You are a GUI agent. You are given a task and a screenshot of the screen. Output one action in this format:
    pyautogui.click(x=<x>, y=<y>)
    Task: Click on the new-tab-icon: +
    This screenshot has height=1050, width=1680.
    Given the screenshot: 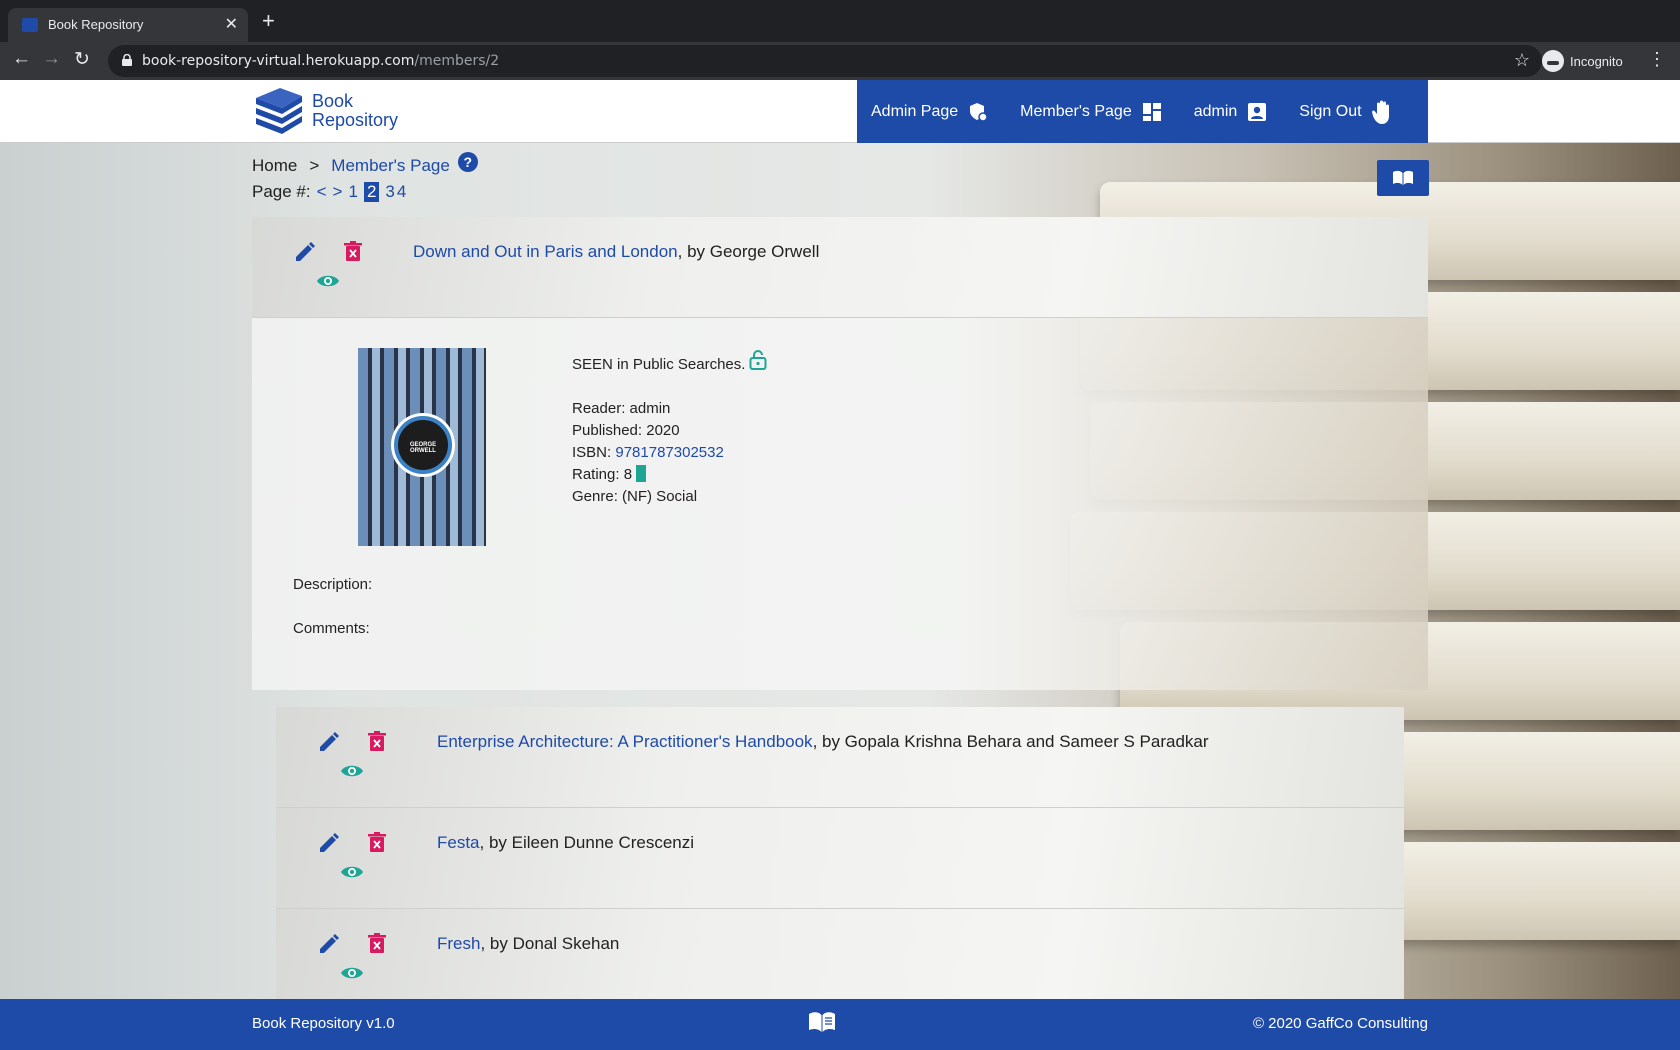 What is the action you would take?
    pyautogui.click(x=268, y=21)
    